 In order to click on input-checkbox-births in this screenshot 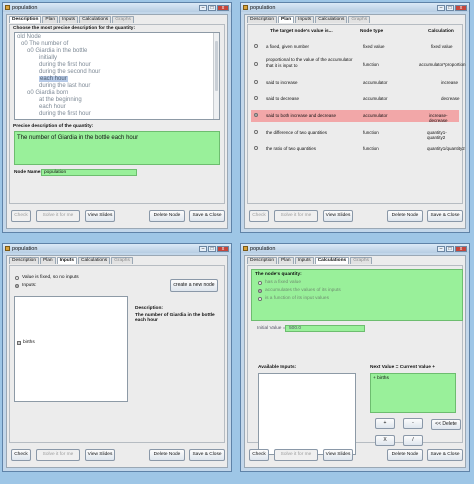, I will do `click(19, 343)`.